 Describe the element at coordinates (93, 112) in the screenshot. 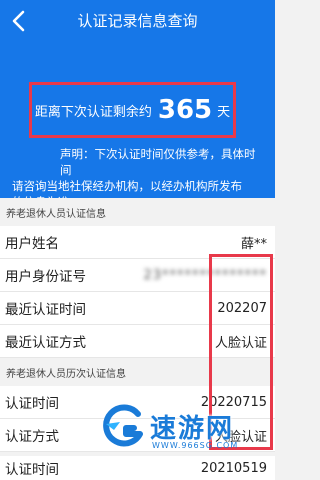

I see `countdown-prefix: 距离下次认证剩余约` at that location.